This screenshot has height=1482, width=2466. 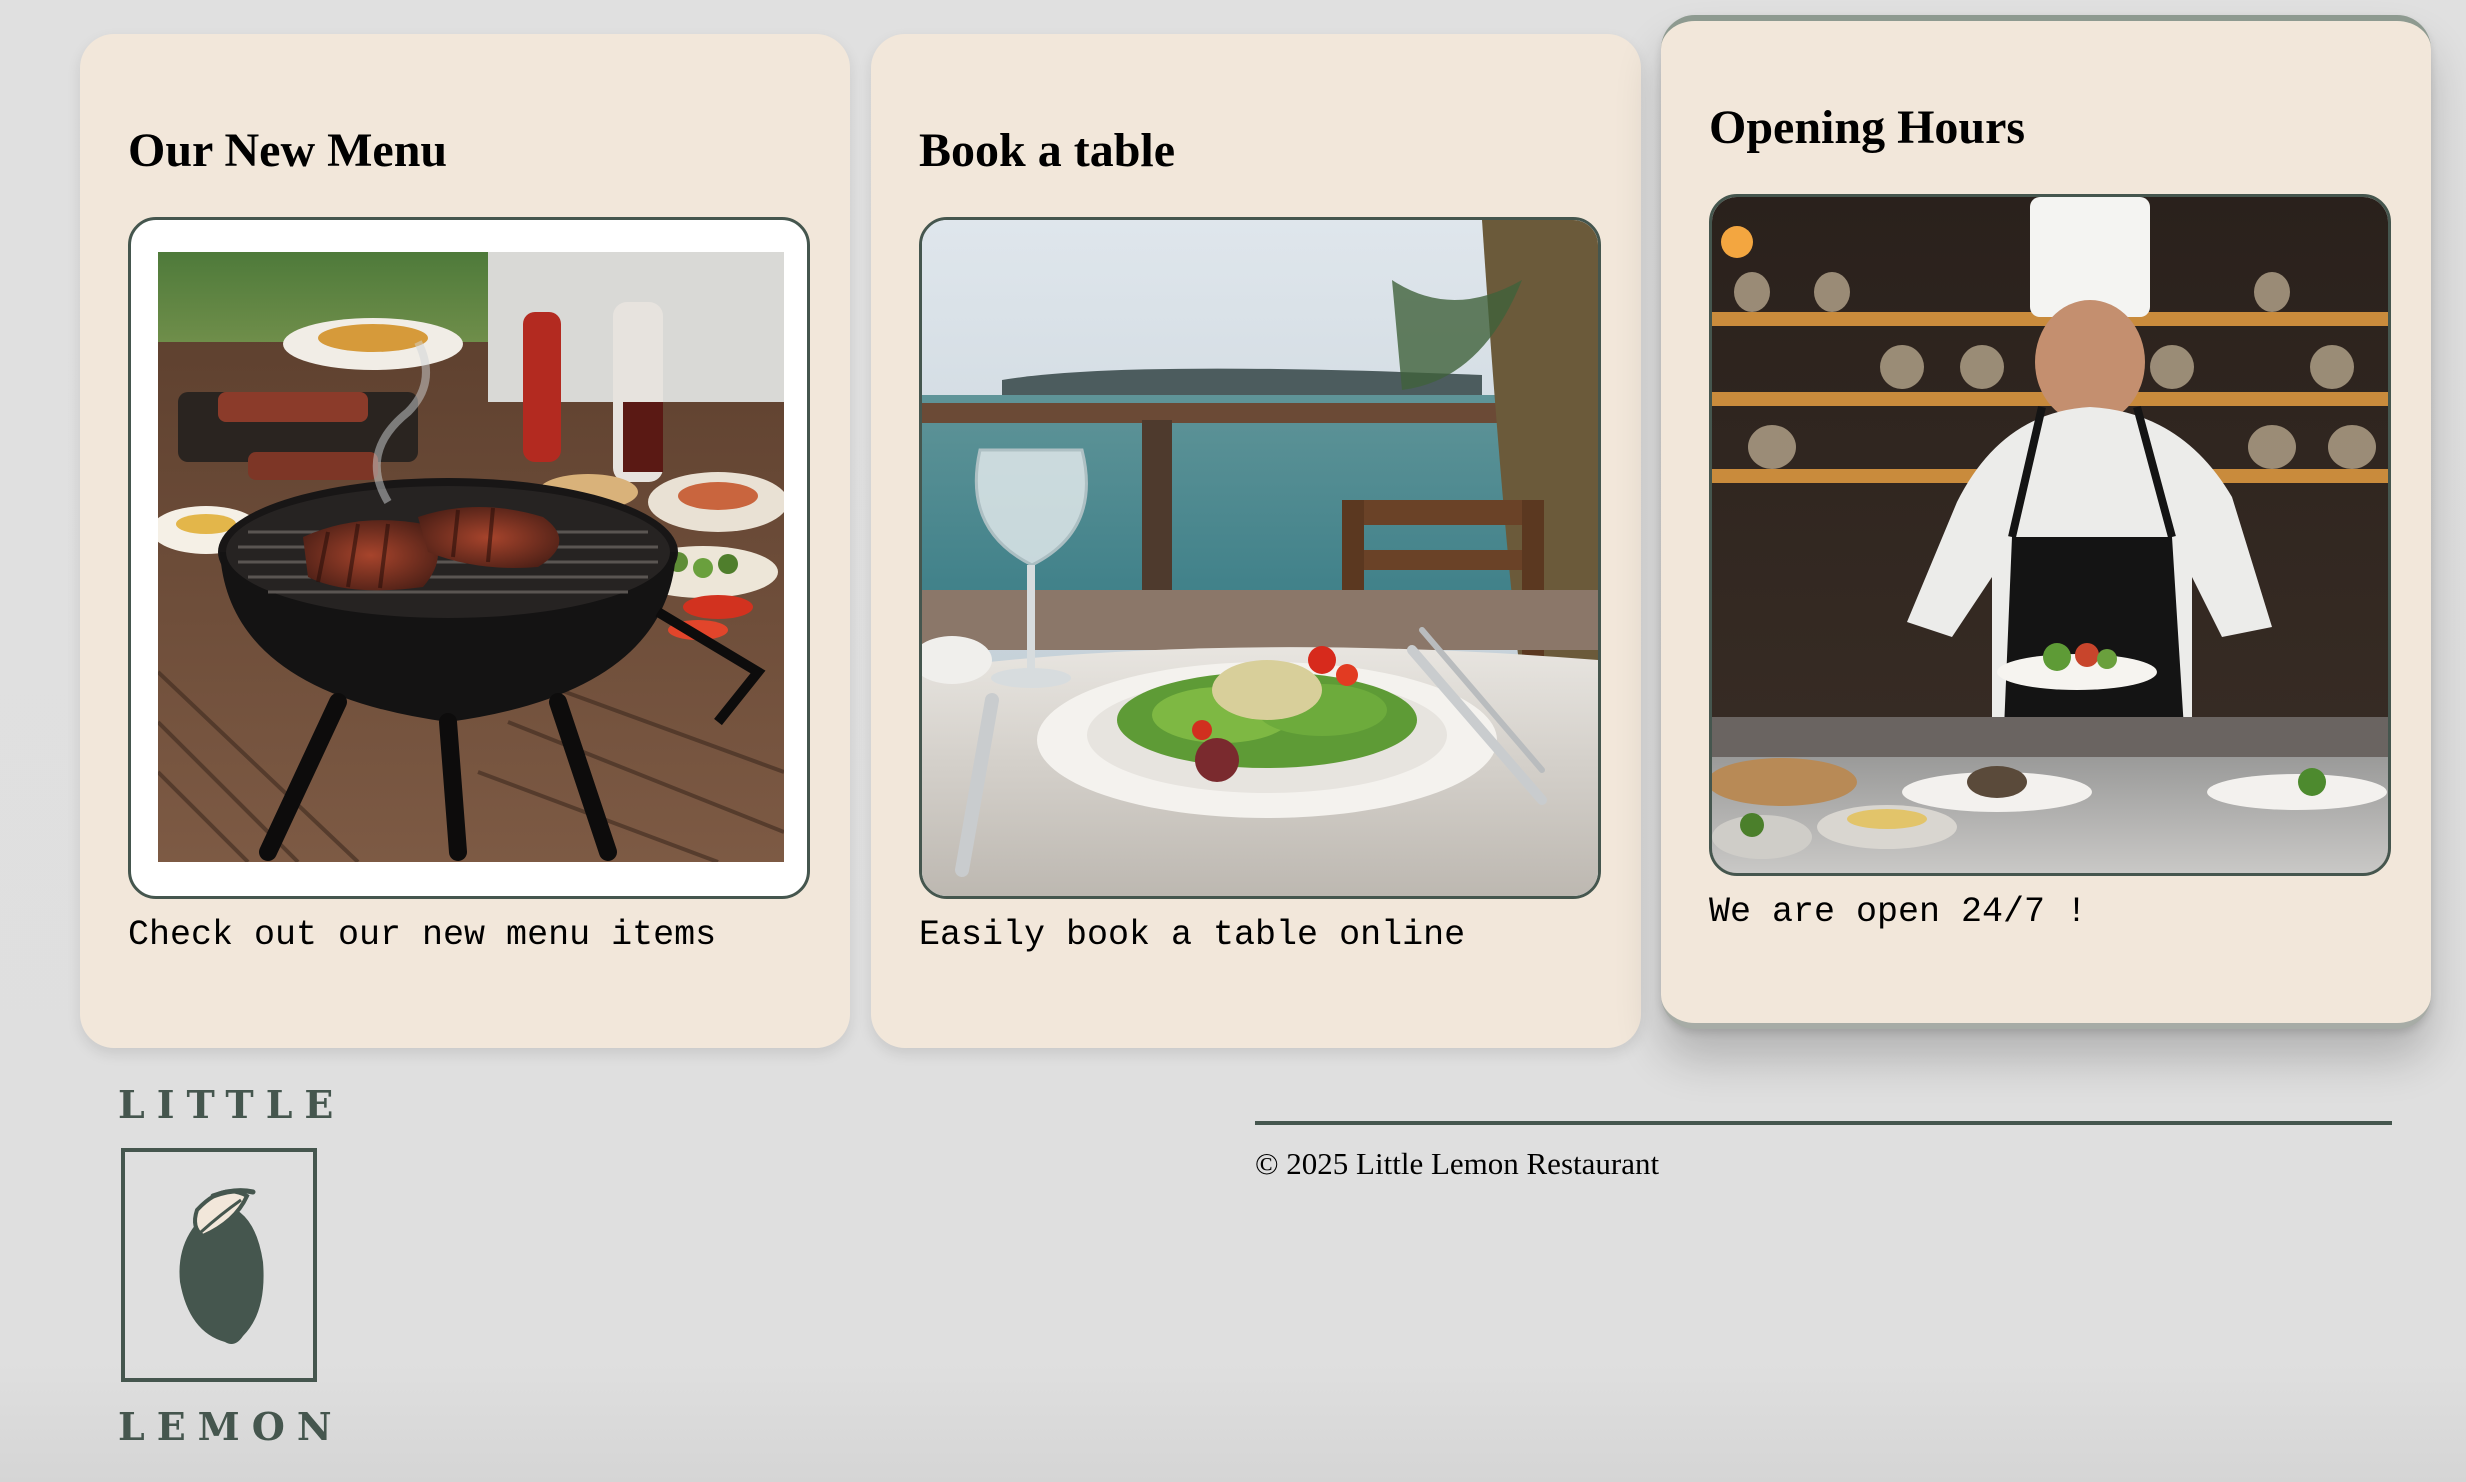 What do you see at coordinates (232, 1104) in the screenshot?
I see `logo-word-little: LITTLE` at bounding box center [232, 1104].